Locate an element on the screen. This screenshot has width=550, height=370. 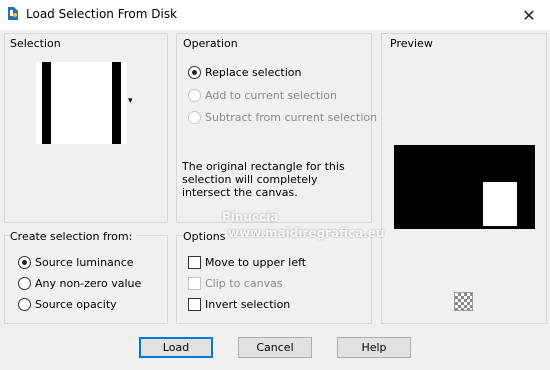
create-from-label: Create selection from: is located at coordinates (73, 236).